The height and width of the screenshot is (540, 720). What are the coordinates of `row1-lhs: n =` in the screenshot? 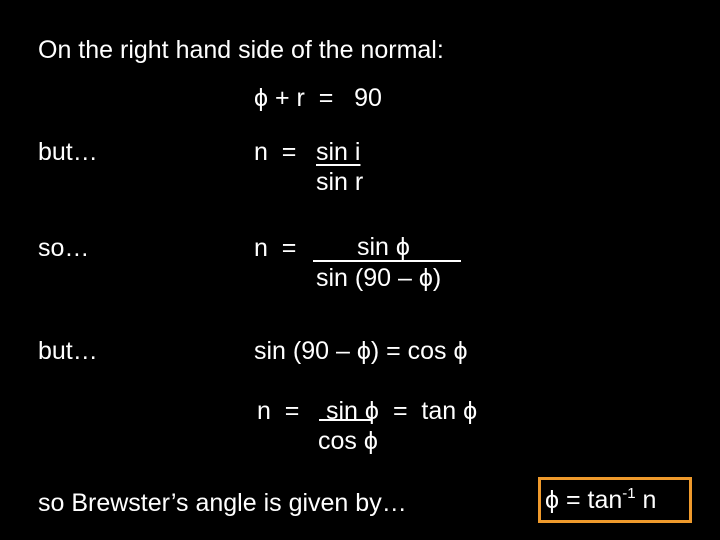 It's located at (279, 152).